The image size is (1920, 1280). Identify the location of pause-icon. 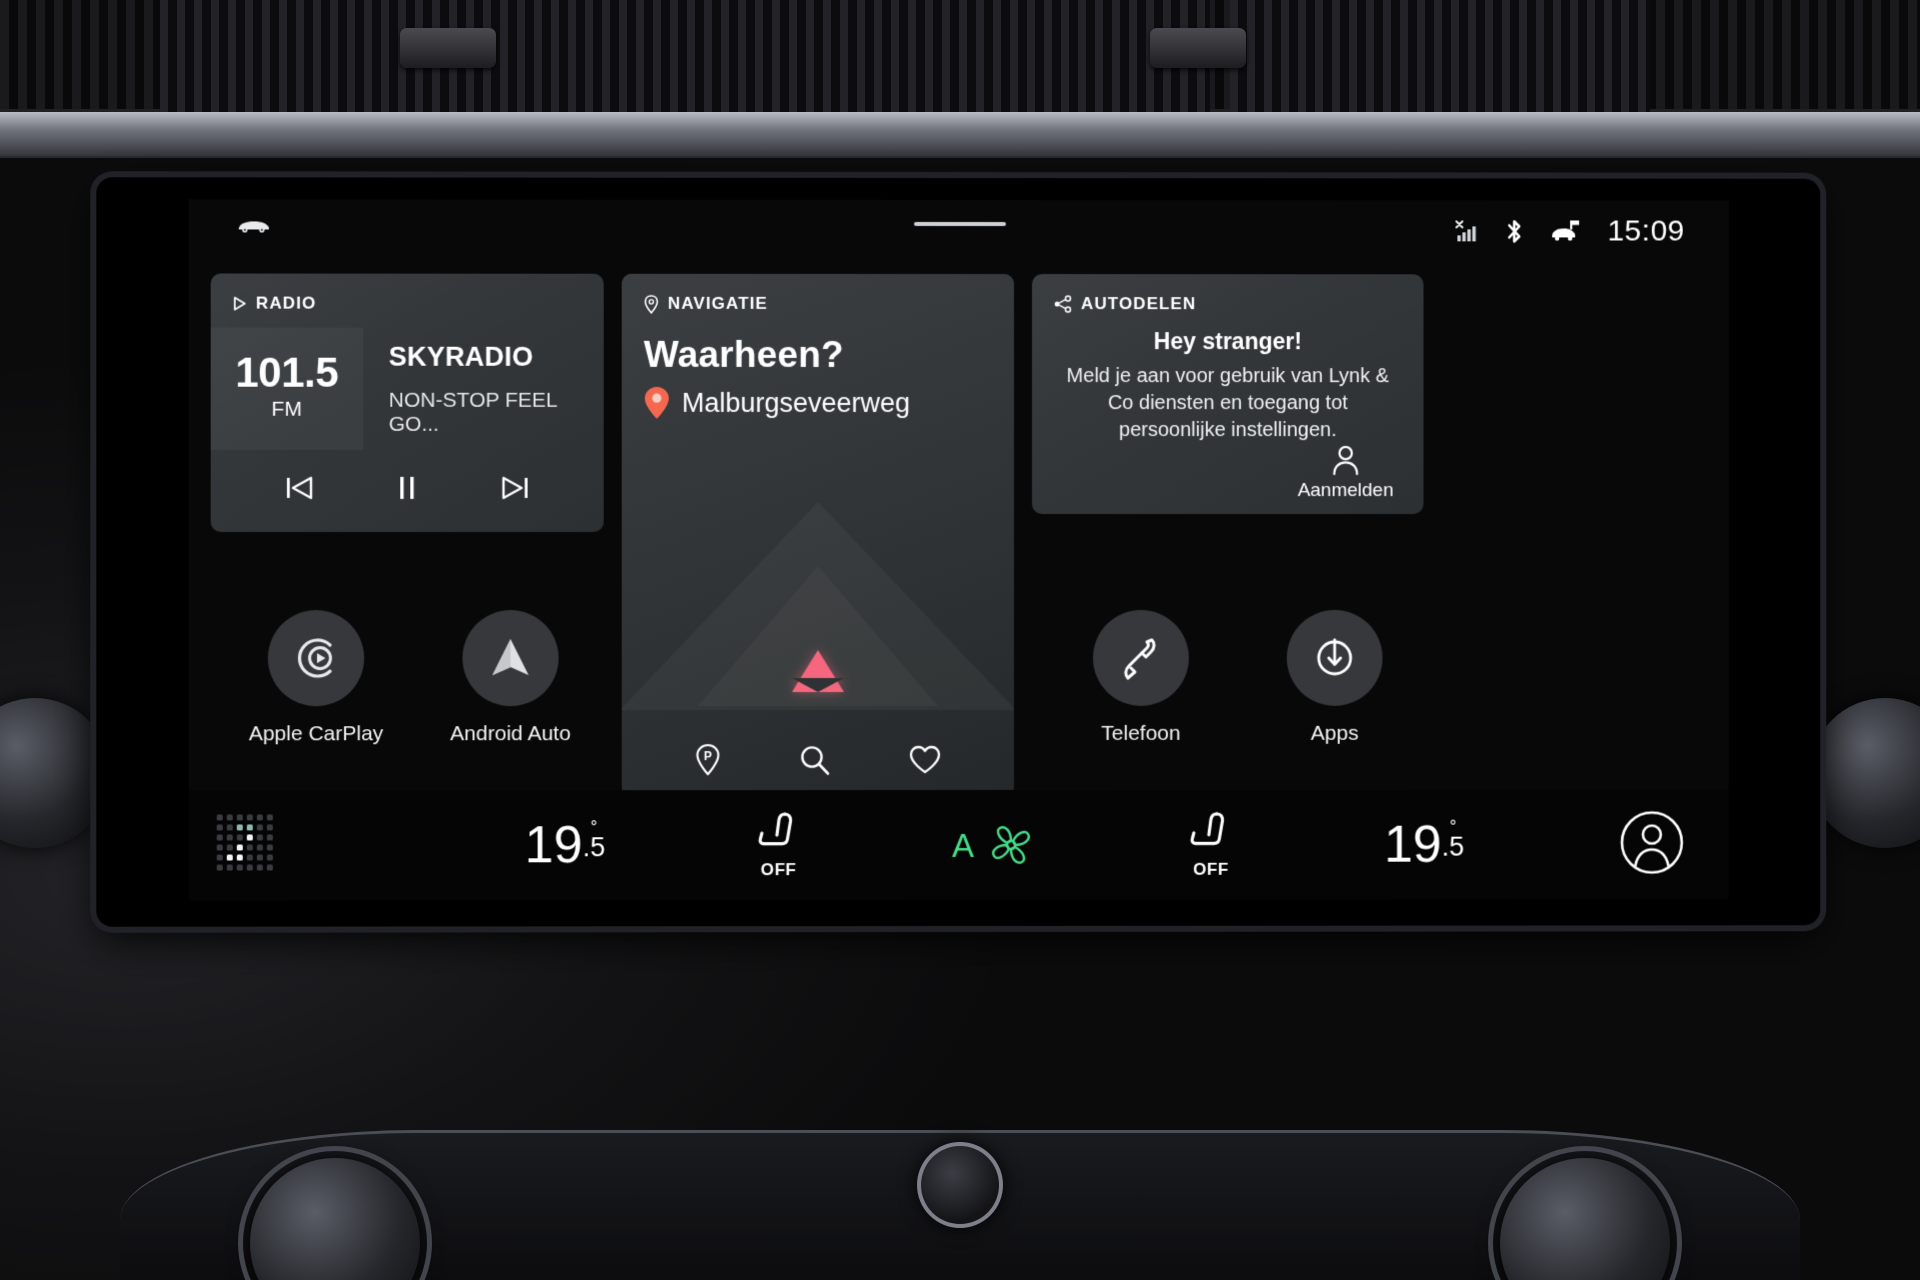
(407, 488).